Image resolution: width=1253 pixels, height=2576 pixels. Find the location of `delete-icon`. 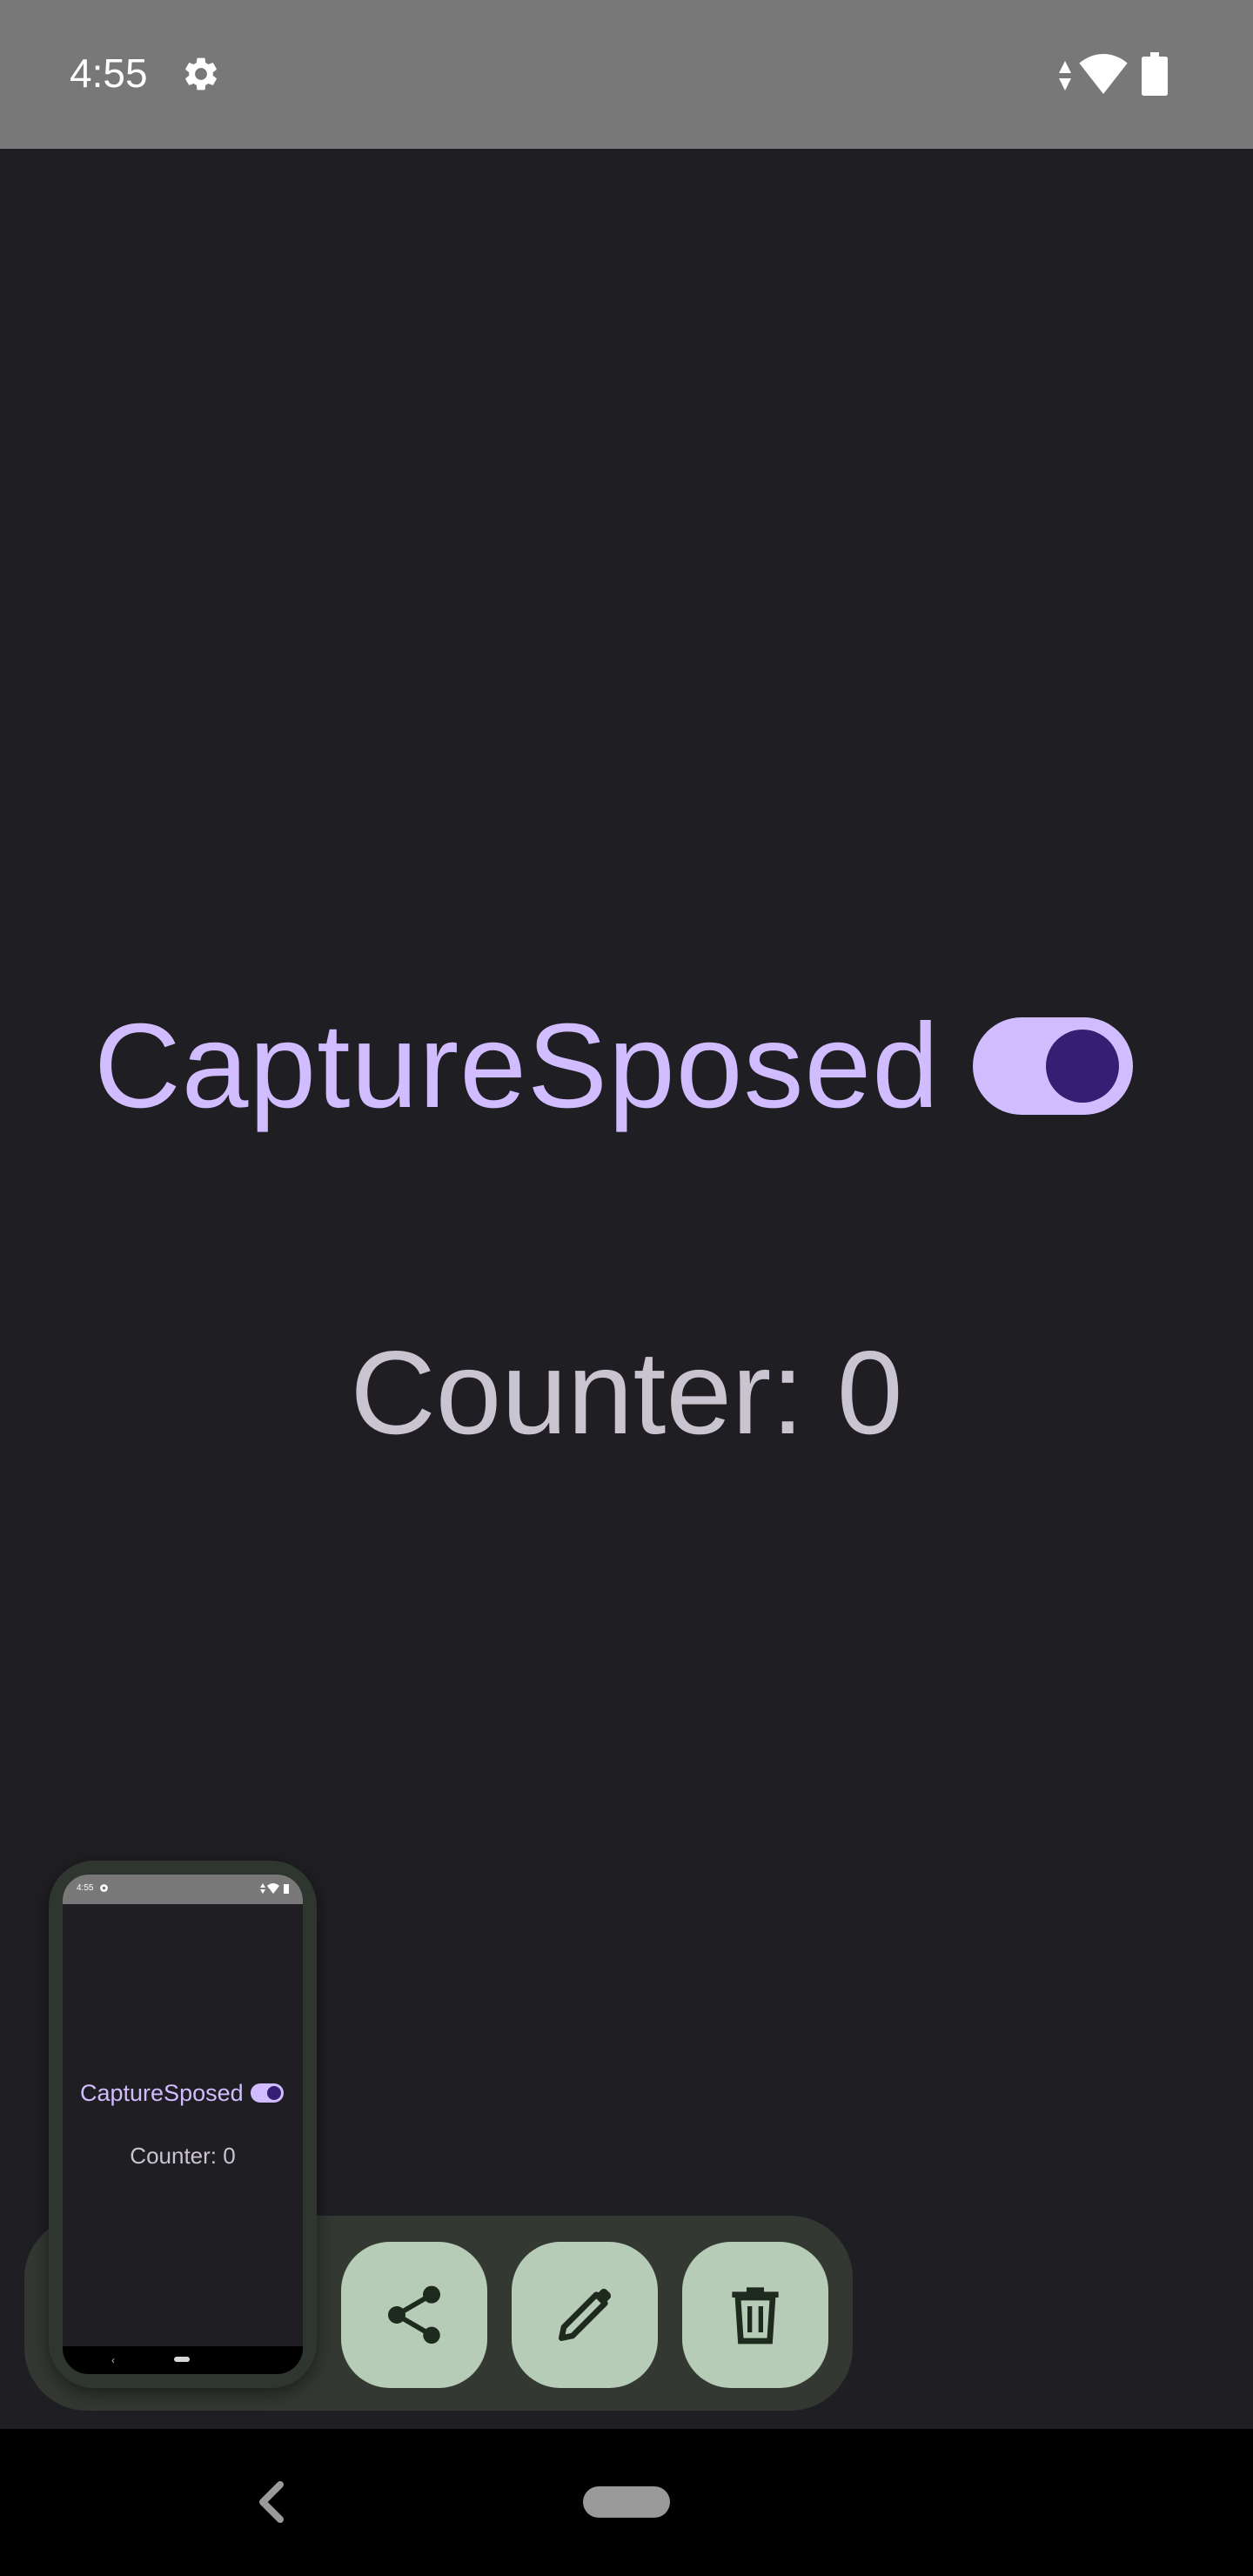

delete-icon is located at coordinates (755, 2316).